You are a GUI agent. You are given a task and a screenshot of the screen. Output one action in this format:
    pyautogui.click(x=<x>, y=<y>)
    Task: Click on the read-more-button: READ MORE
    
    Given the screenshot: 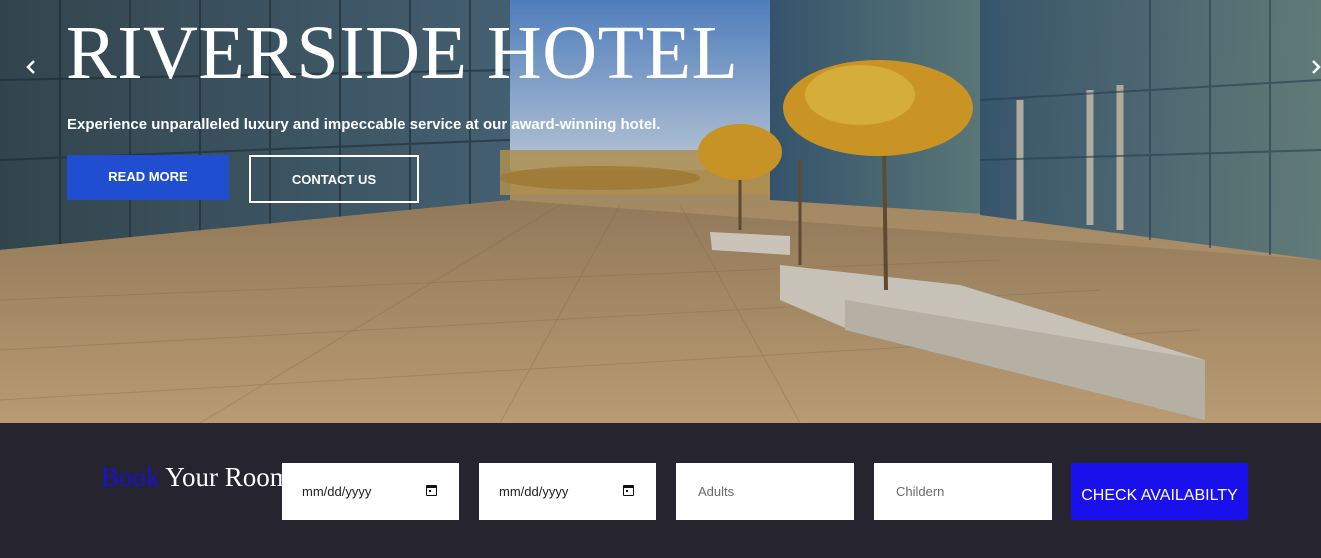 What is the action you would take?
    pyautogui.click(x=148, y=177)
    